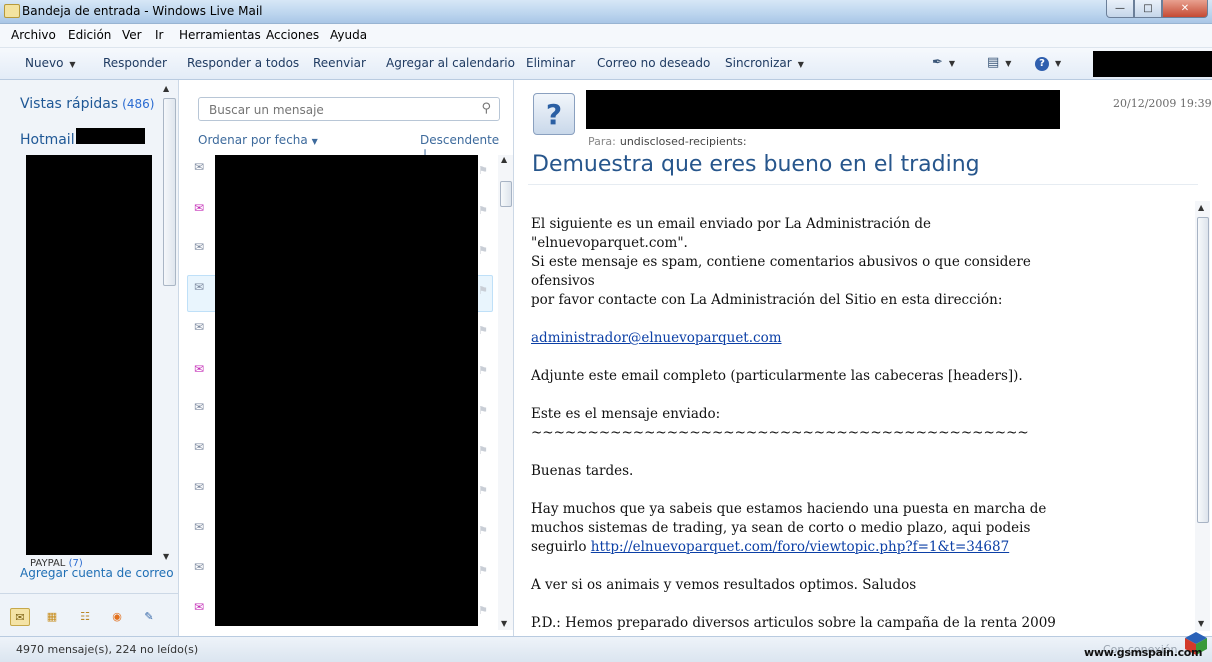 Image resolution: width=1212 pixels, height=662 pixels. I want to click on search-box: ⚲, so click(349, 109).